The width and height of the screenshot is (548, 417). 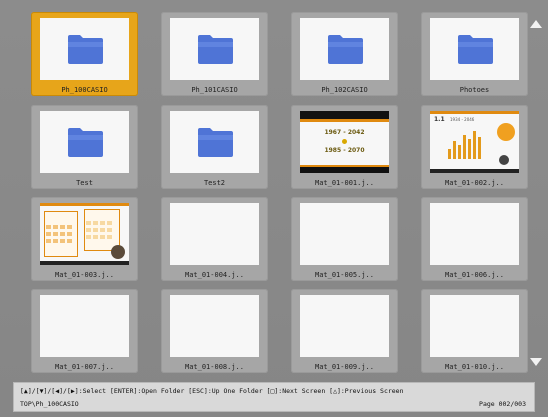 I want to click on tile-label: Photoes, so click(x=474, y=90).